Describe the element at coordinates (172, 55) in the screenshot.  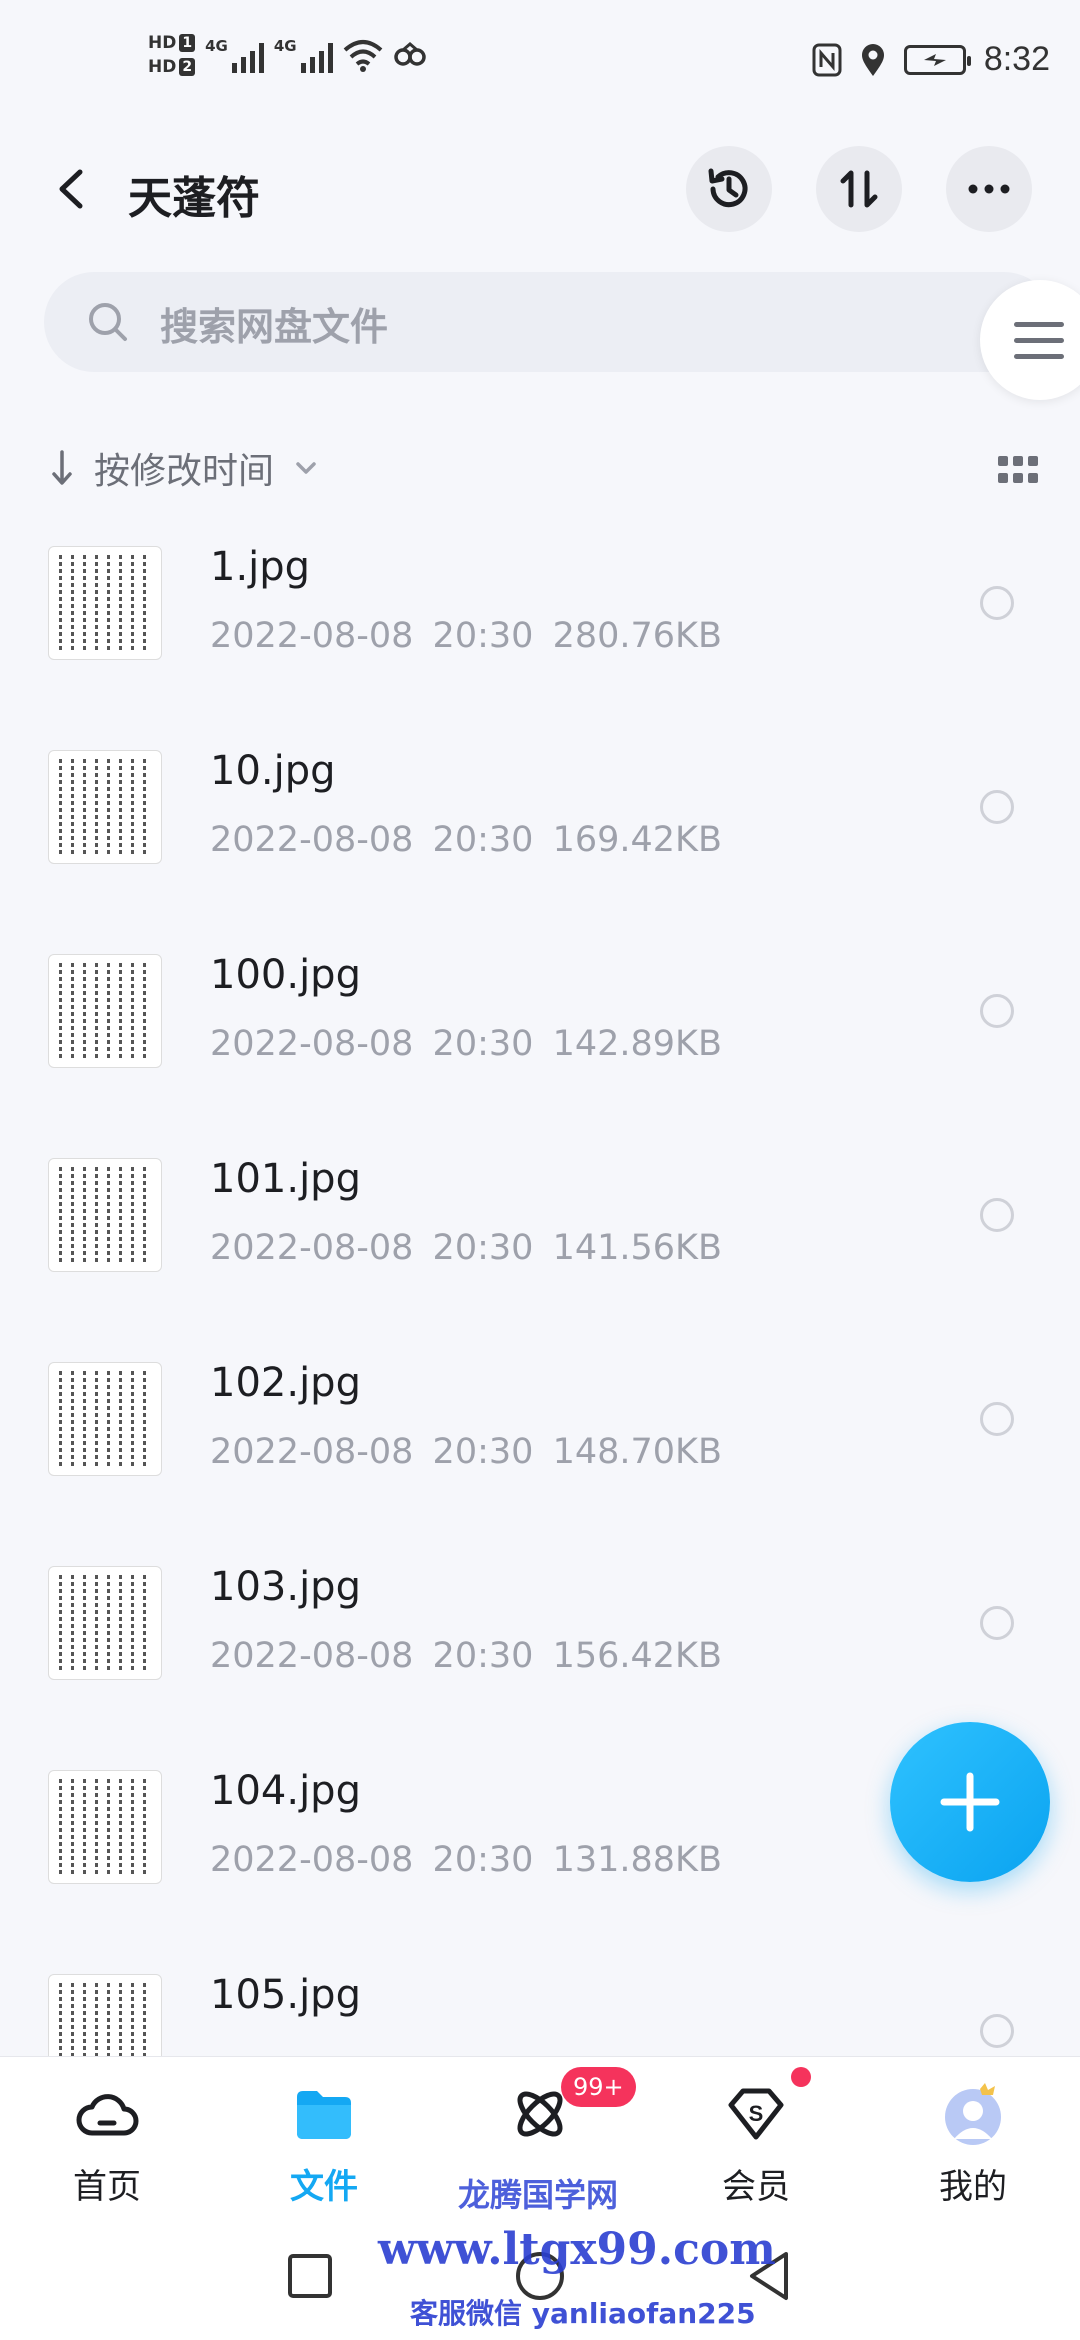
I see `hd-indicators: HD 1 HD 2` at that location.